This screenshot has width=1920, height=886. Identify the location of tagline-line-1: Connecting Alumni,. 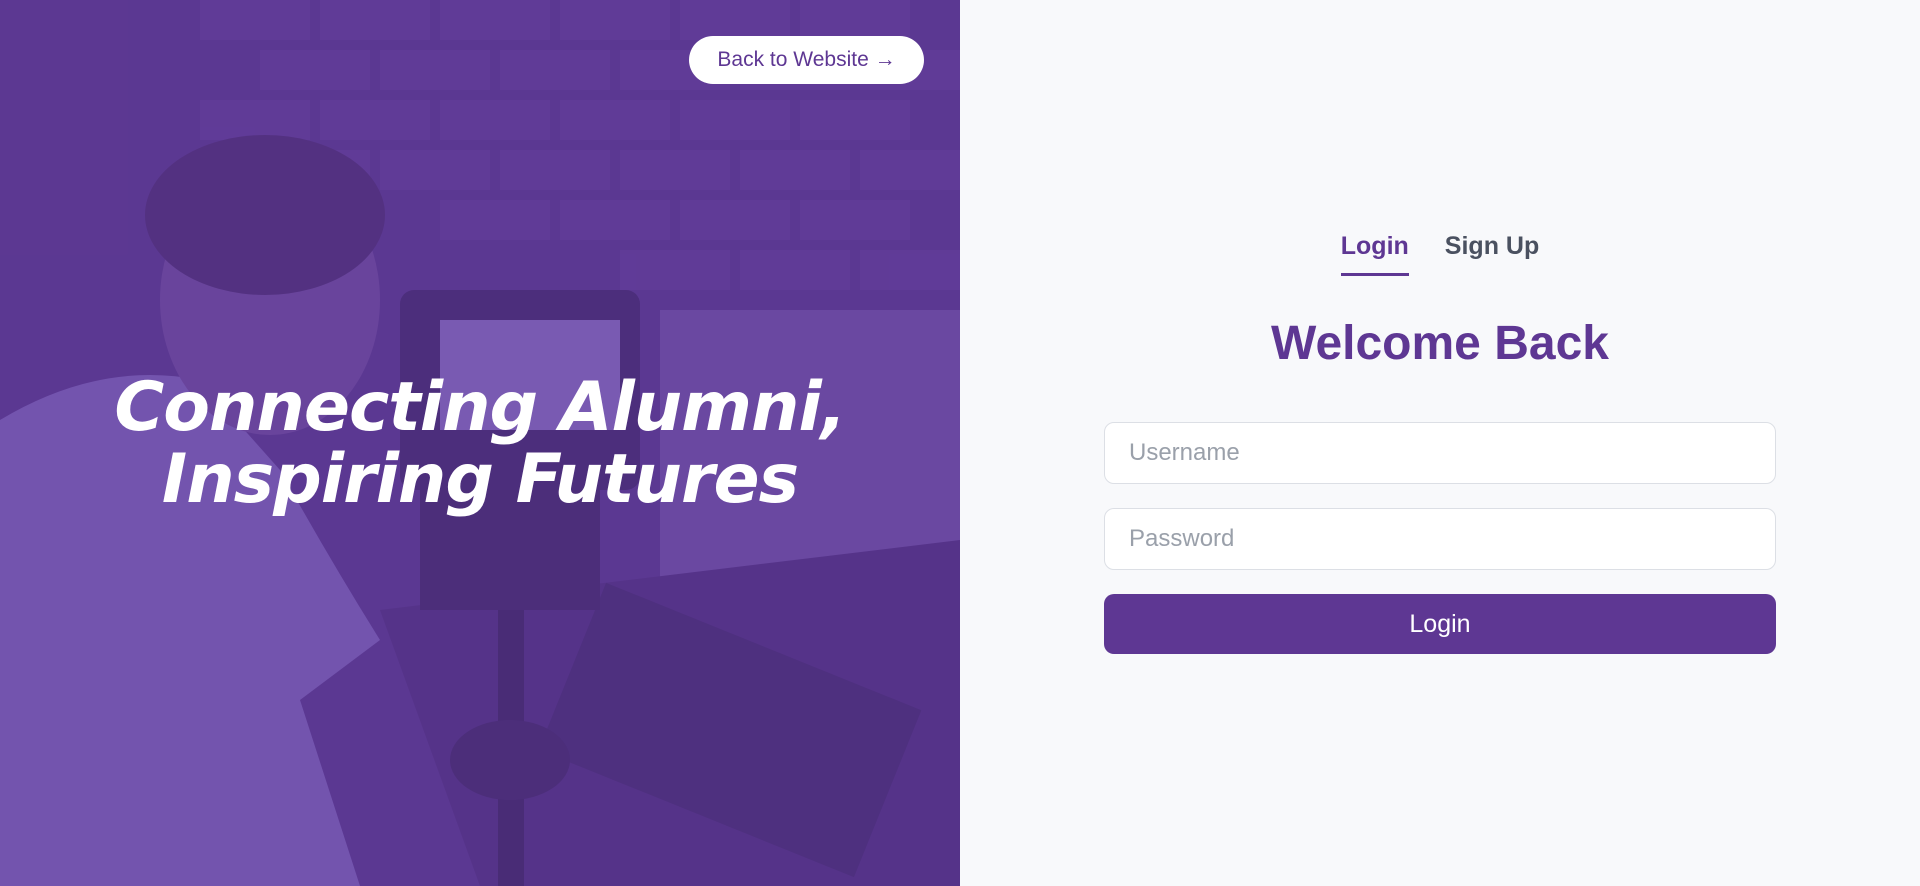
(480, 407).